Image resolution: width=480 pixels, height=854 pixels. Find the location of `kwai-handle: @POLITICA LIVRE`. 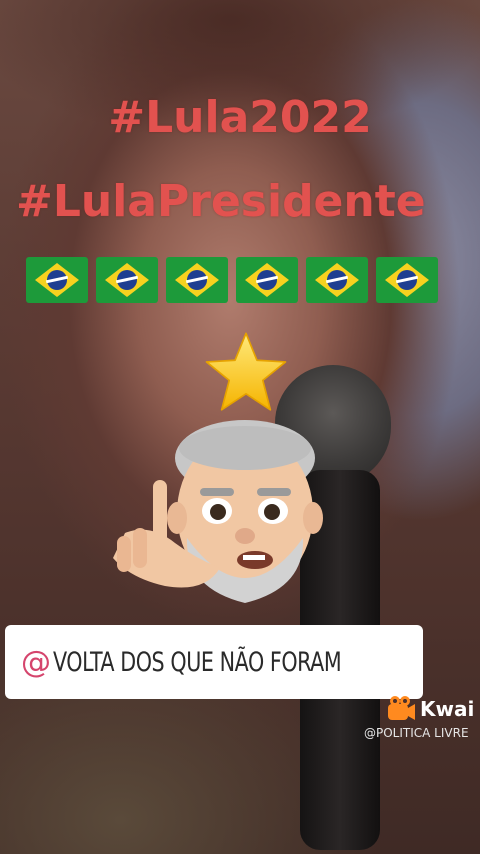

kwai-handle: @POLITICA LIVRE is located at coordinates (416, 733).